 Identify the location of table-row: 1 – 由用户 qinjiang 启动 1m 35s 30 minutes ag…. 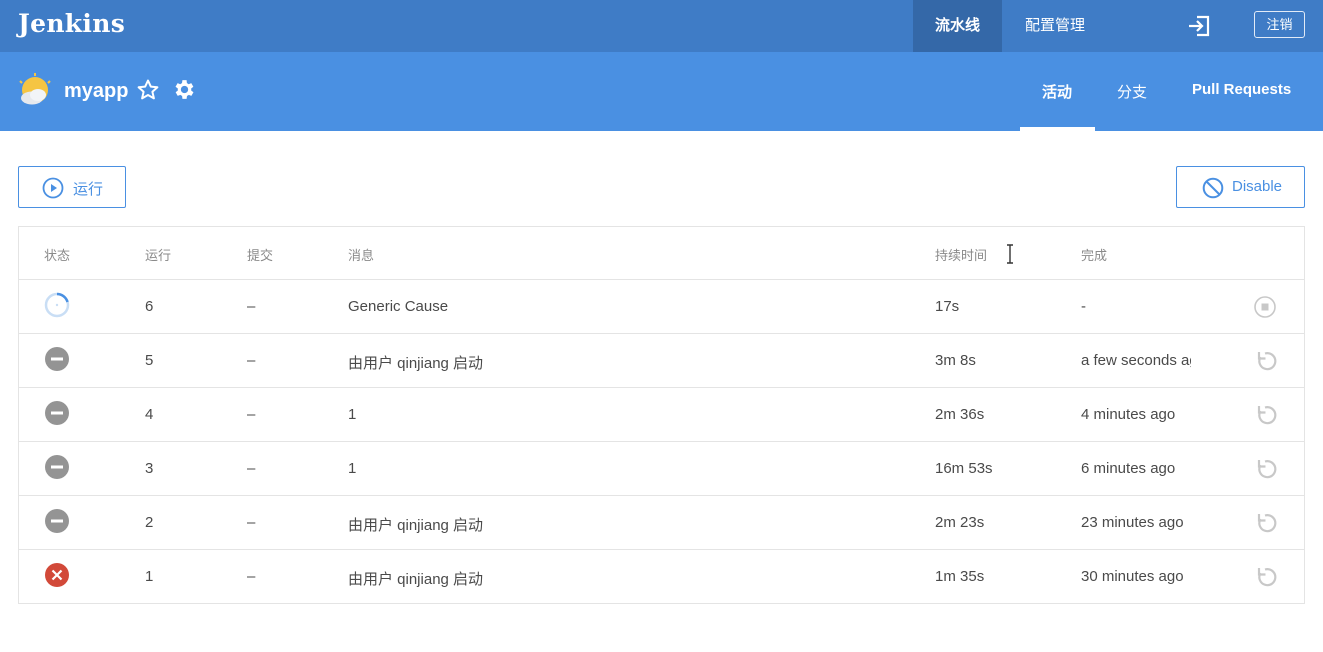
(661, 577).